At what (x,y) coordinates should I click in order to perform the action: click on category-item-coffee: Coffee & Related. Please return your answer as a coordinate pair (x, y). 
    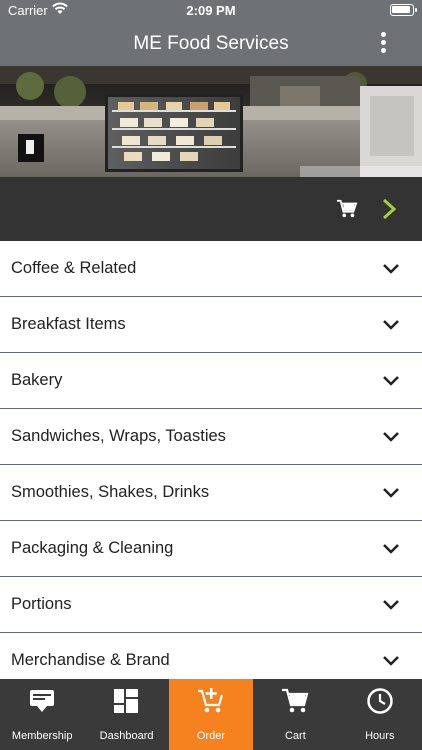
    Looking at the image, I should click on (211, 269).